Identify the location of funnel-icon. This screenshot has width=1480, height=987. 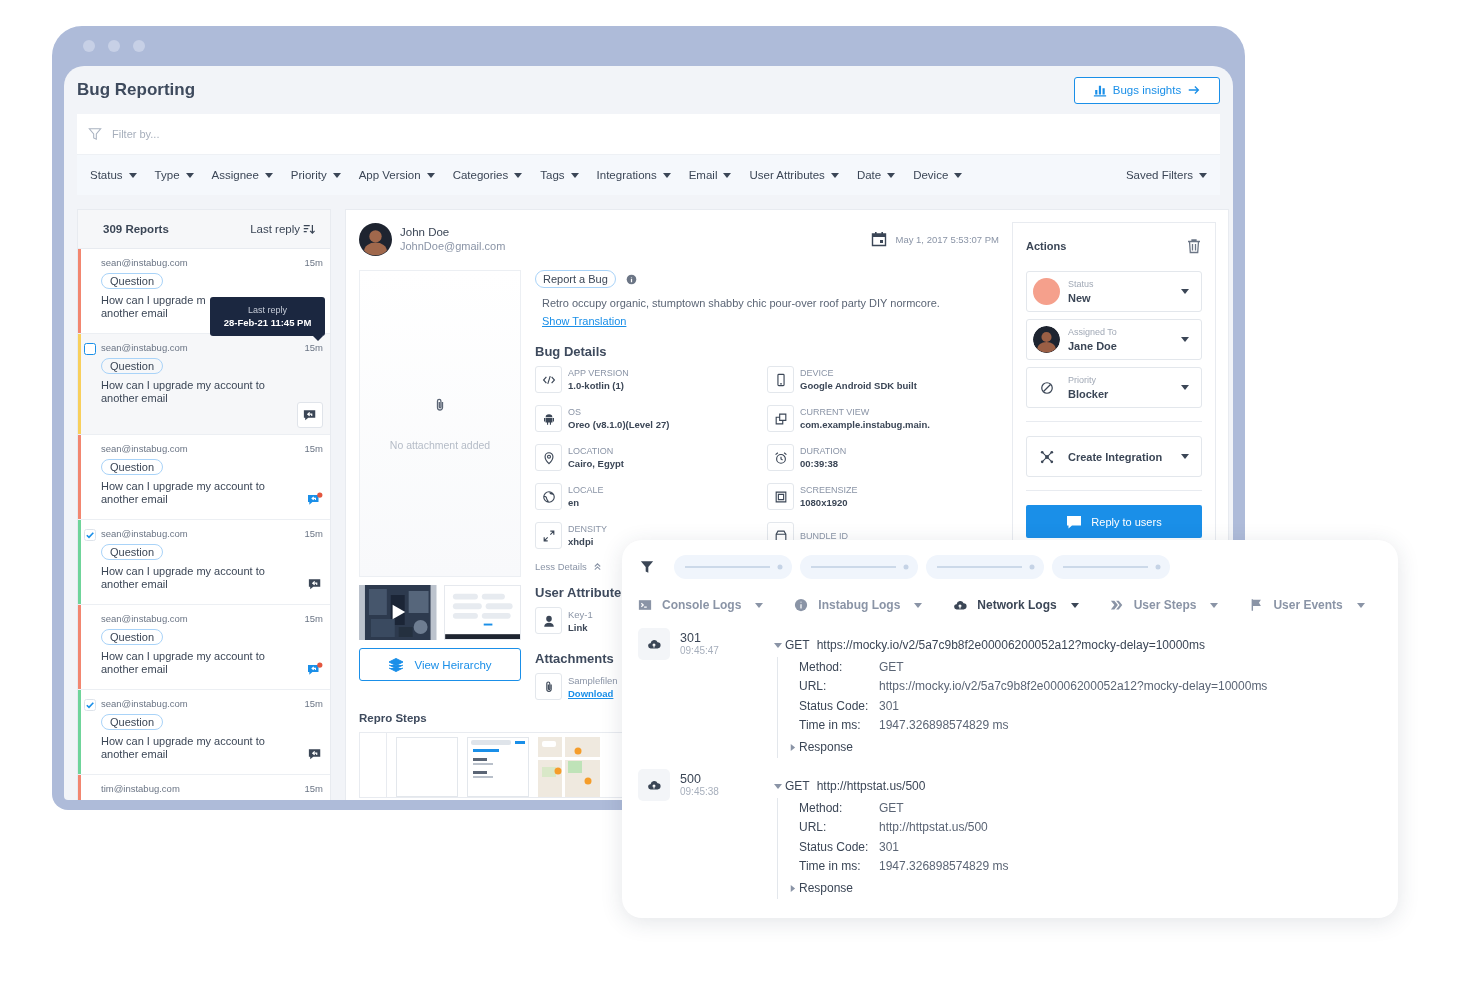
(647, 567).